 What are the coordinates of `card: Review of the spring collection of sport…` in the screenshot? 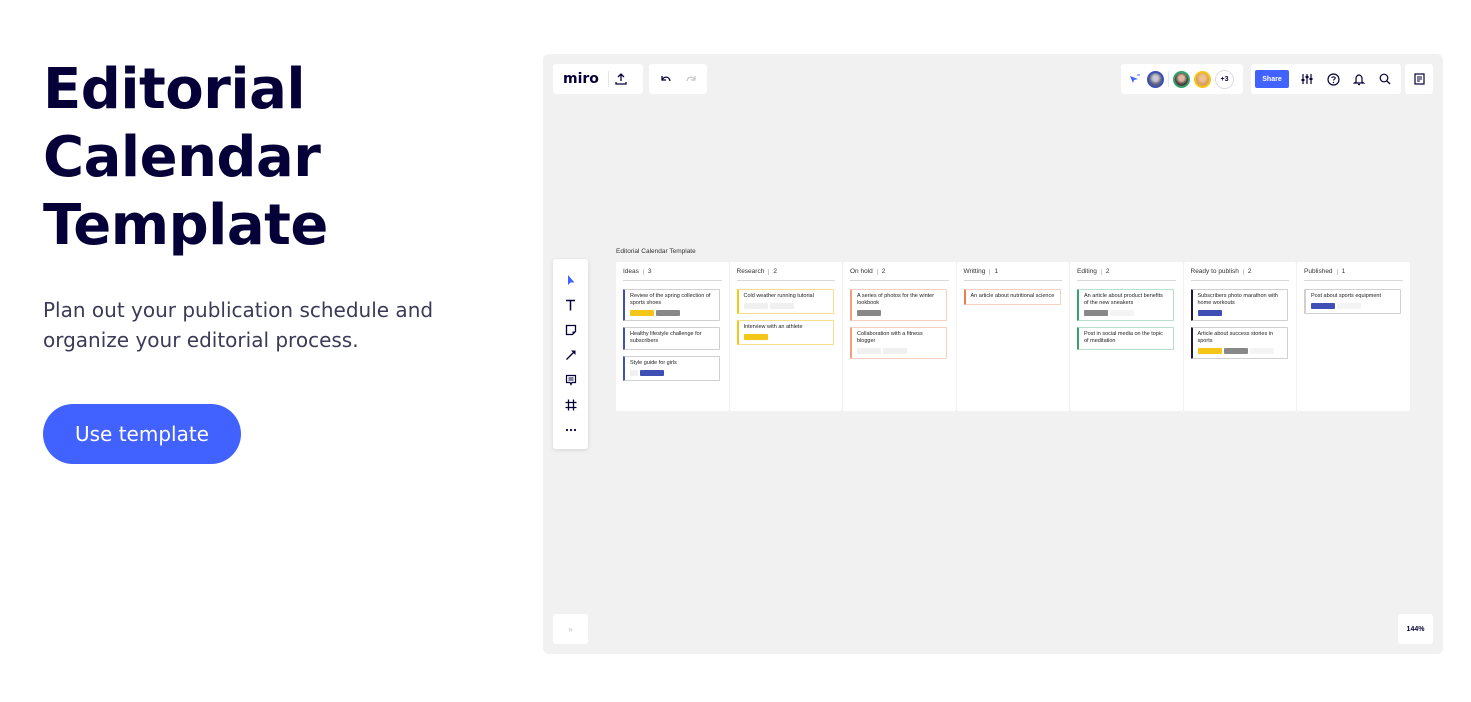 It's located at (671, 305).